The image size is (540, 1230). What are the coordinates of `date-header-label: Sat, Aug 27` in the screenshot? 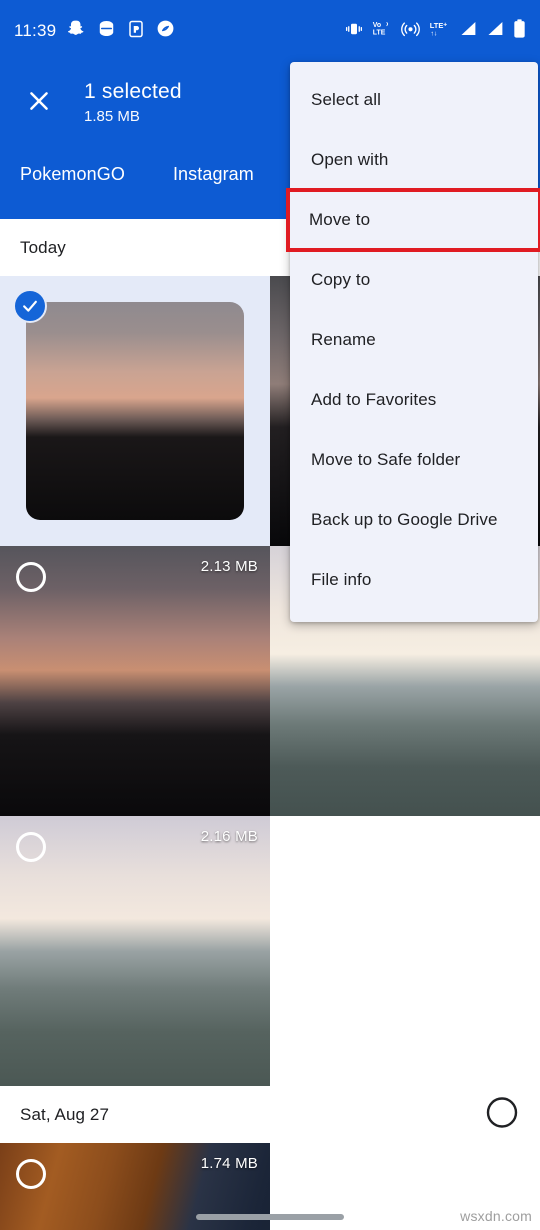 It's located at (65, 1114).